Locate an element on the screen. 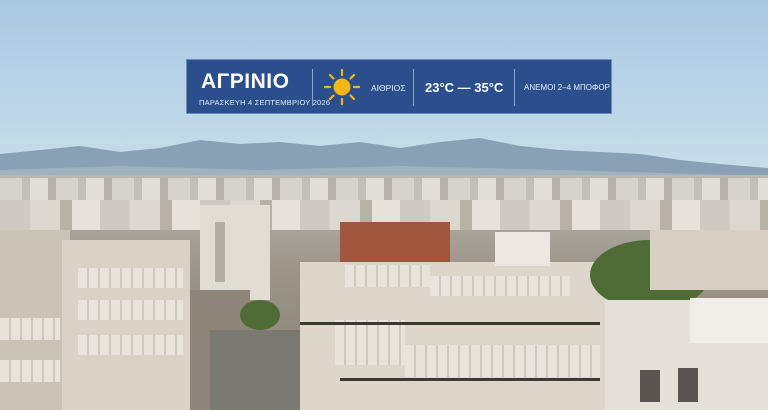  forecast-date: ΠΑΡΑΣΚΕΥΗ 4 ΣΕΠΤΕΜΒΡΙΟΥ 2026 is located at coordinates (265, 102).